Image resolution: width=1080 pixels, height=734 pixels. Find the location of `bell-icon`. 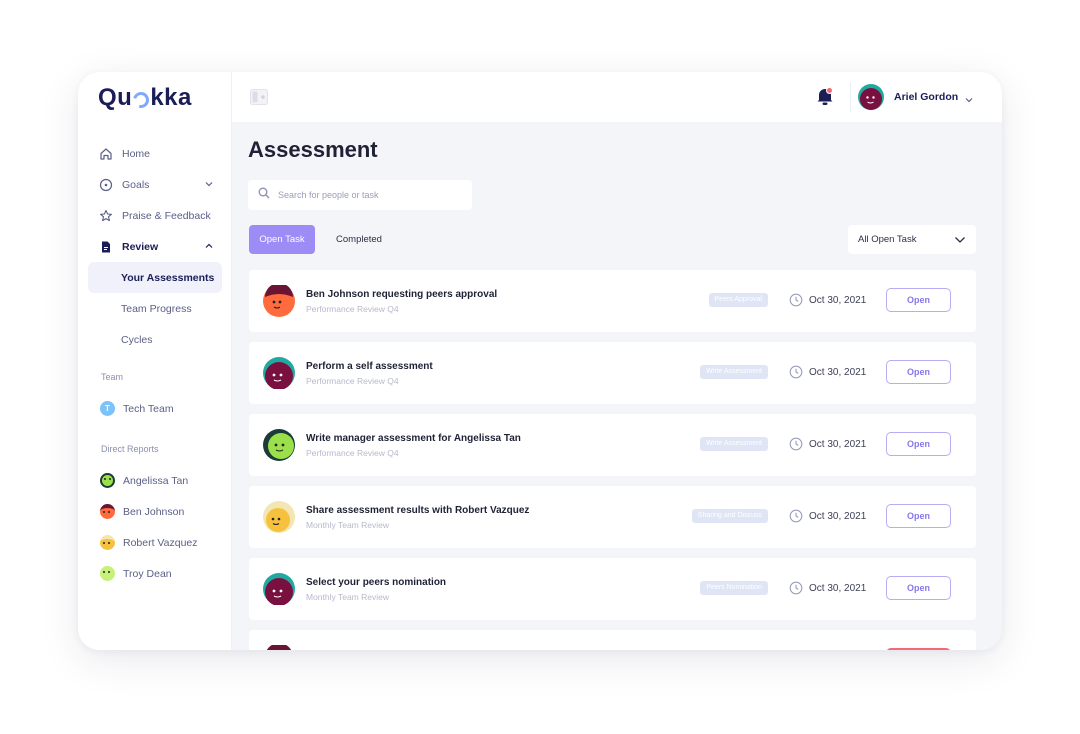

bell-icon is located at coordinates (825, 98).